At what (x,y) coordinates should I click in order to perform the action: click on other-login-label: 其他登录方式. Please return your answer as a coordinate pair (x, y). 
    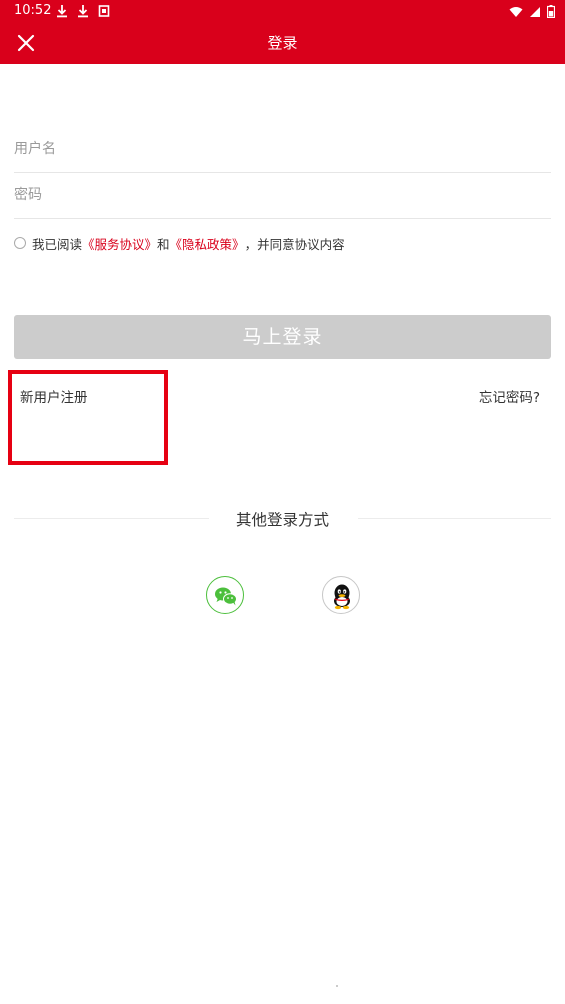
    Looking at the image, I should click on (282, 520).